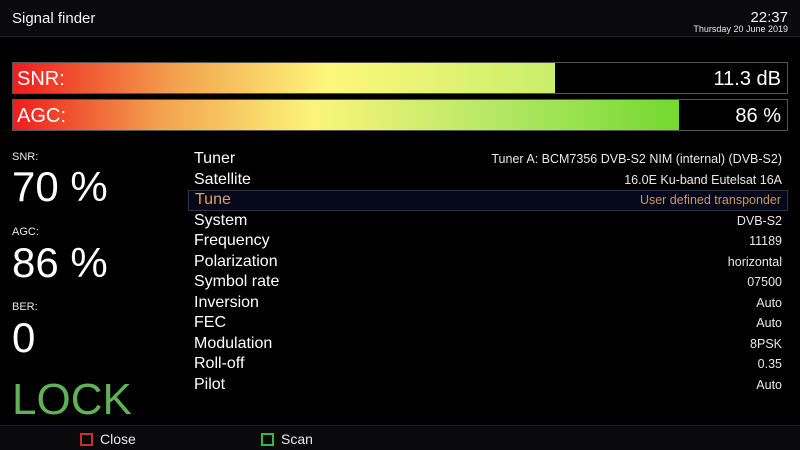 The height and width of the screenshot is (450, 800). What do you see at coordinates (765, 241) in the screenshot?
I see `row-value: 11189` at bounding box center [765, 241].